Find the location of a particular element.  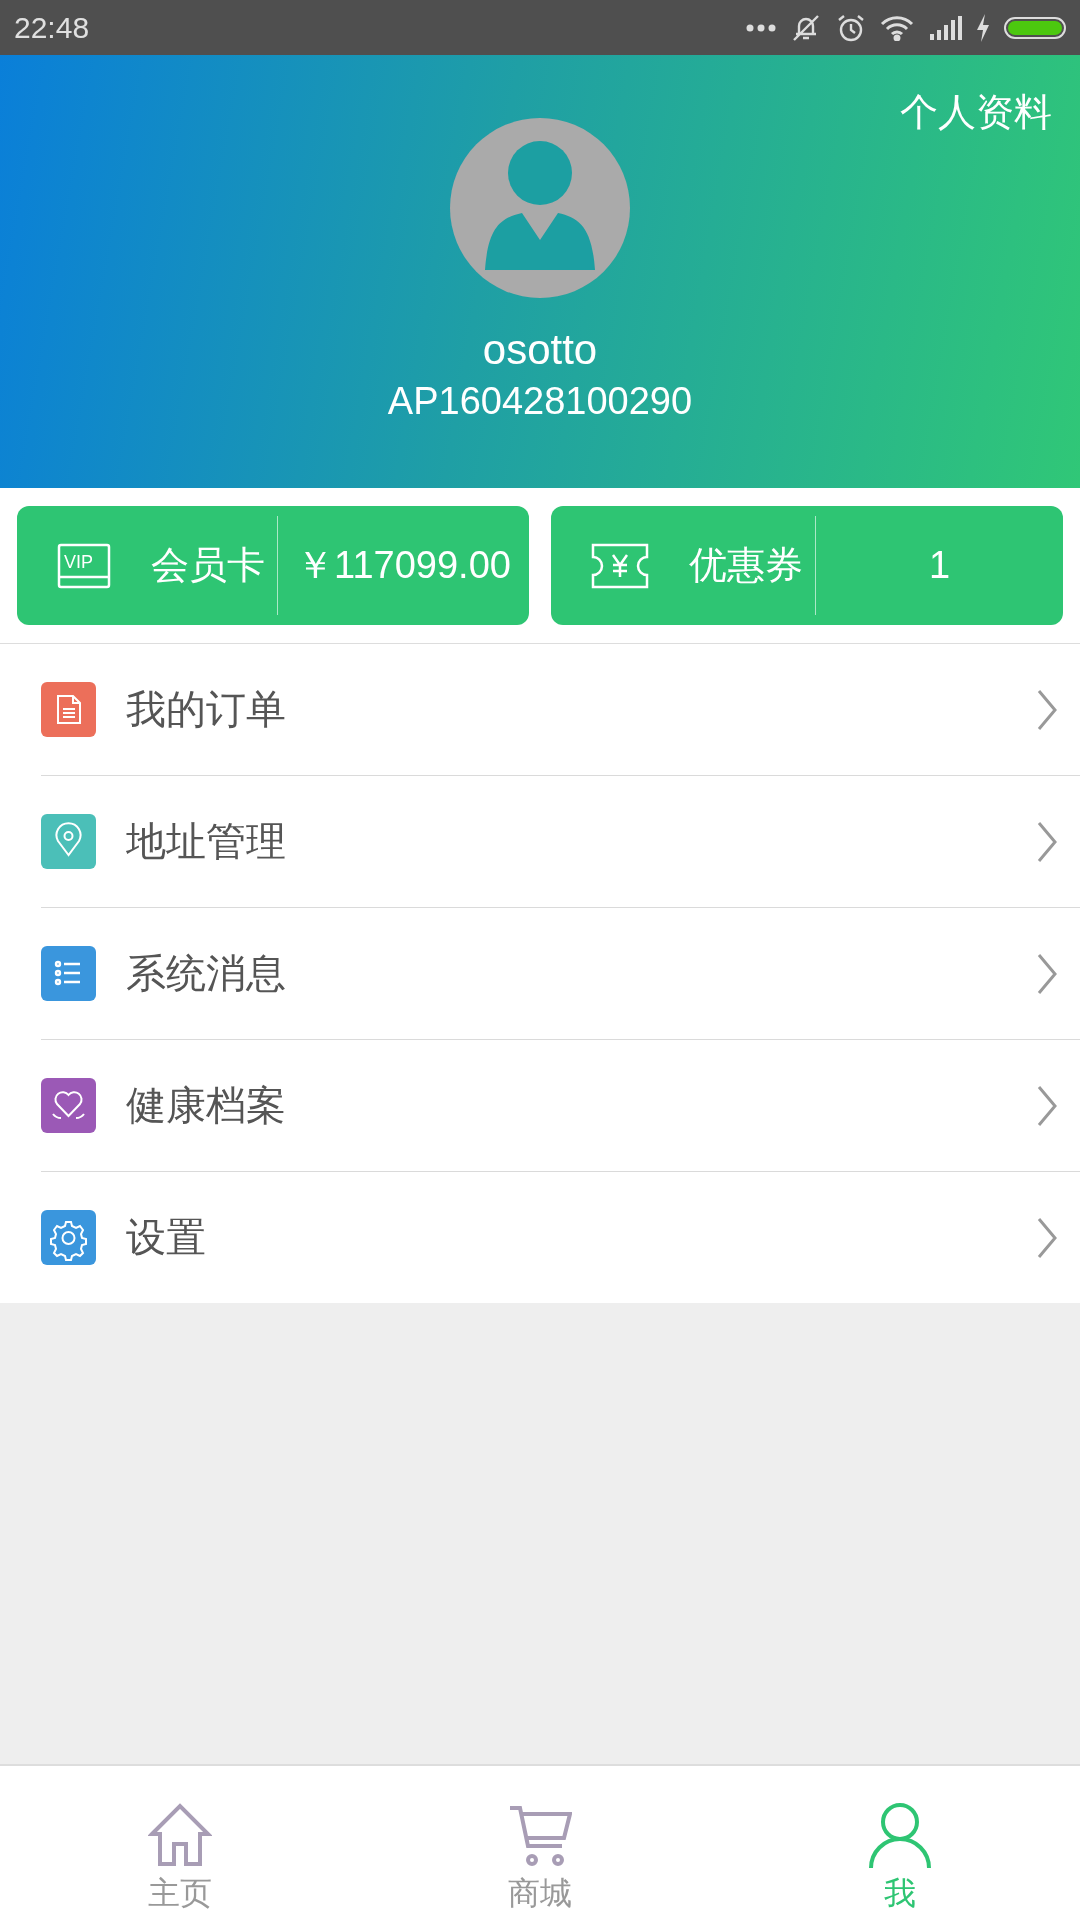

menu-item: 系统消息 is located at coordinates (560, 974).